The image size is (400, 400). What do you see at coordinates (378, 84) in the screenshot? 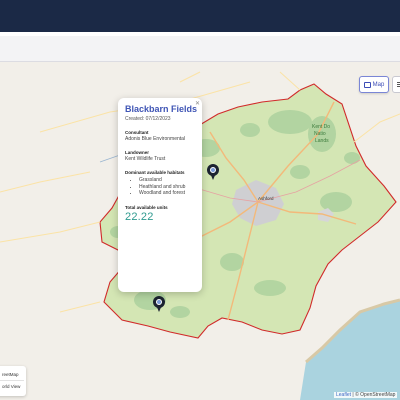
I see `map-toggle-label: Map` at bounding box center [378, 84].